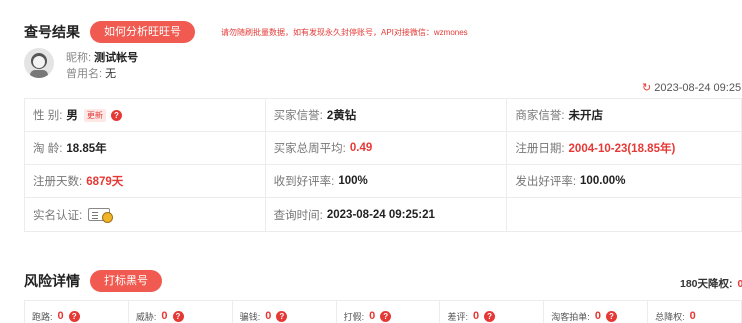 Image resolution: width=742 pixels, height=323 pixels. Describe the element at coordinates (354, 316) in the screenshot. I see `risk-label: 打假:` at that location.